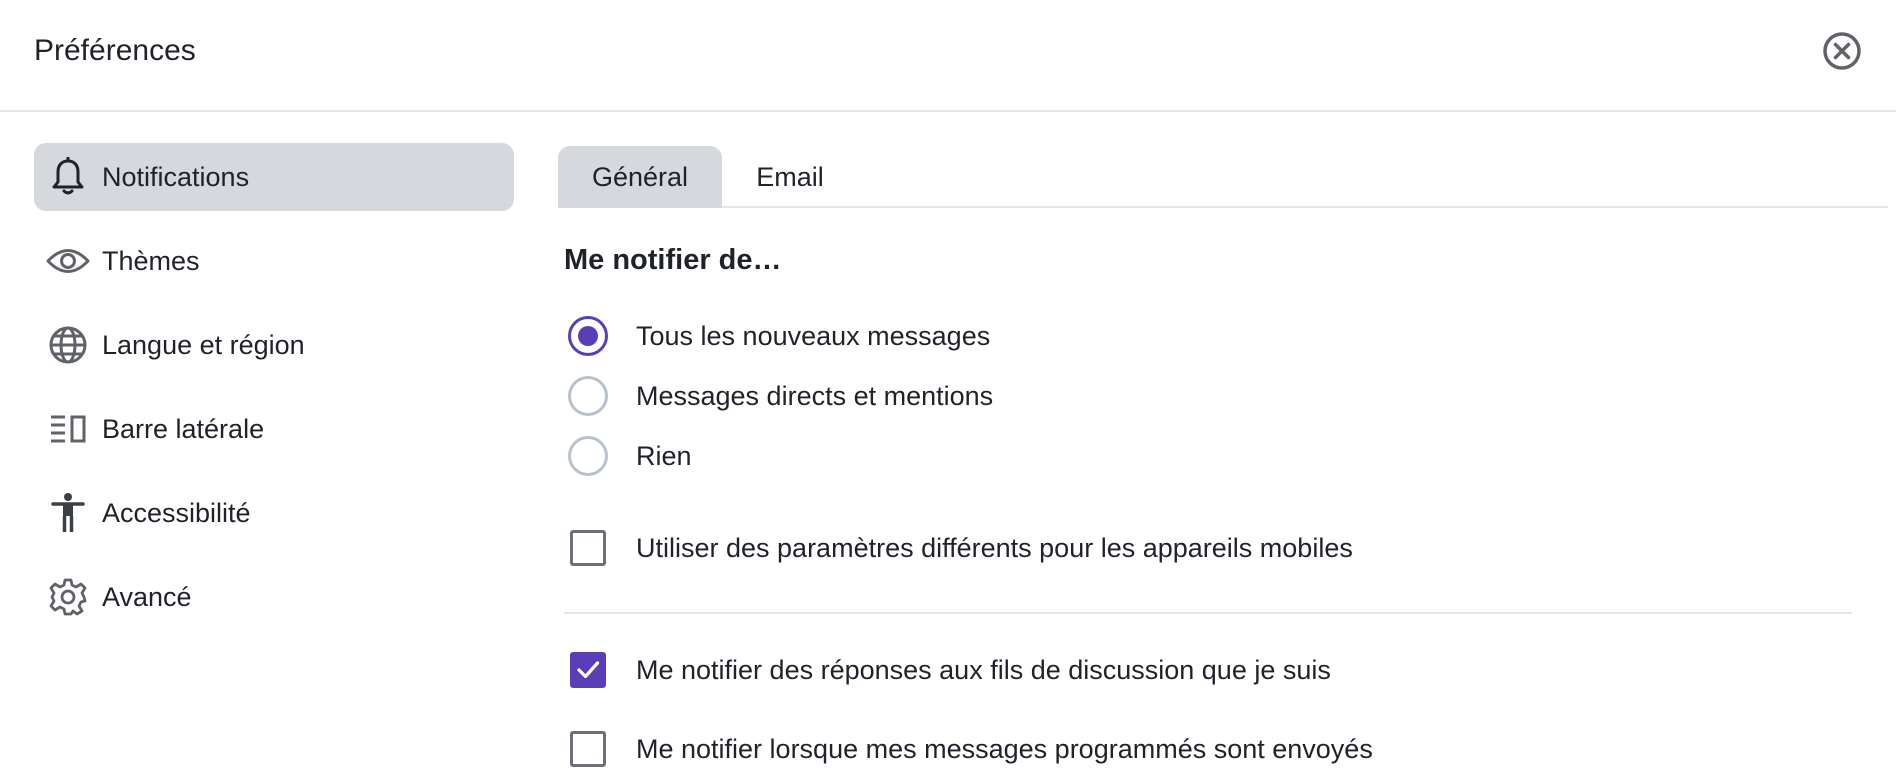 Image resolution: width=1896 pixels, height=782 pixels. What do you see at coordinates (203, 345) in the screenshot?
I see `sidebar-item-label: Langue et région` at bounding box center [203, 345].